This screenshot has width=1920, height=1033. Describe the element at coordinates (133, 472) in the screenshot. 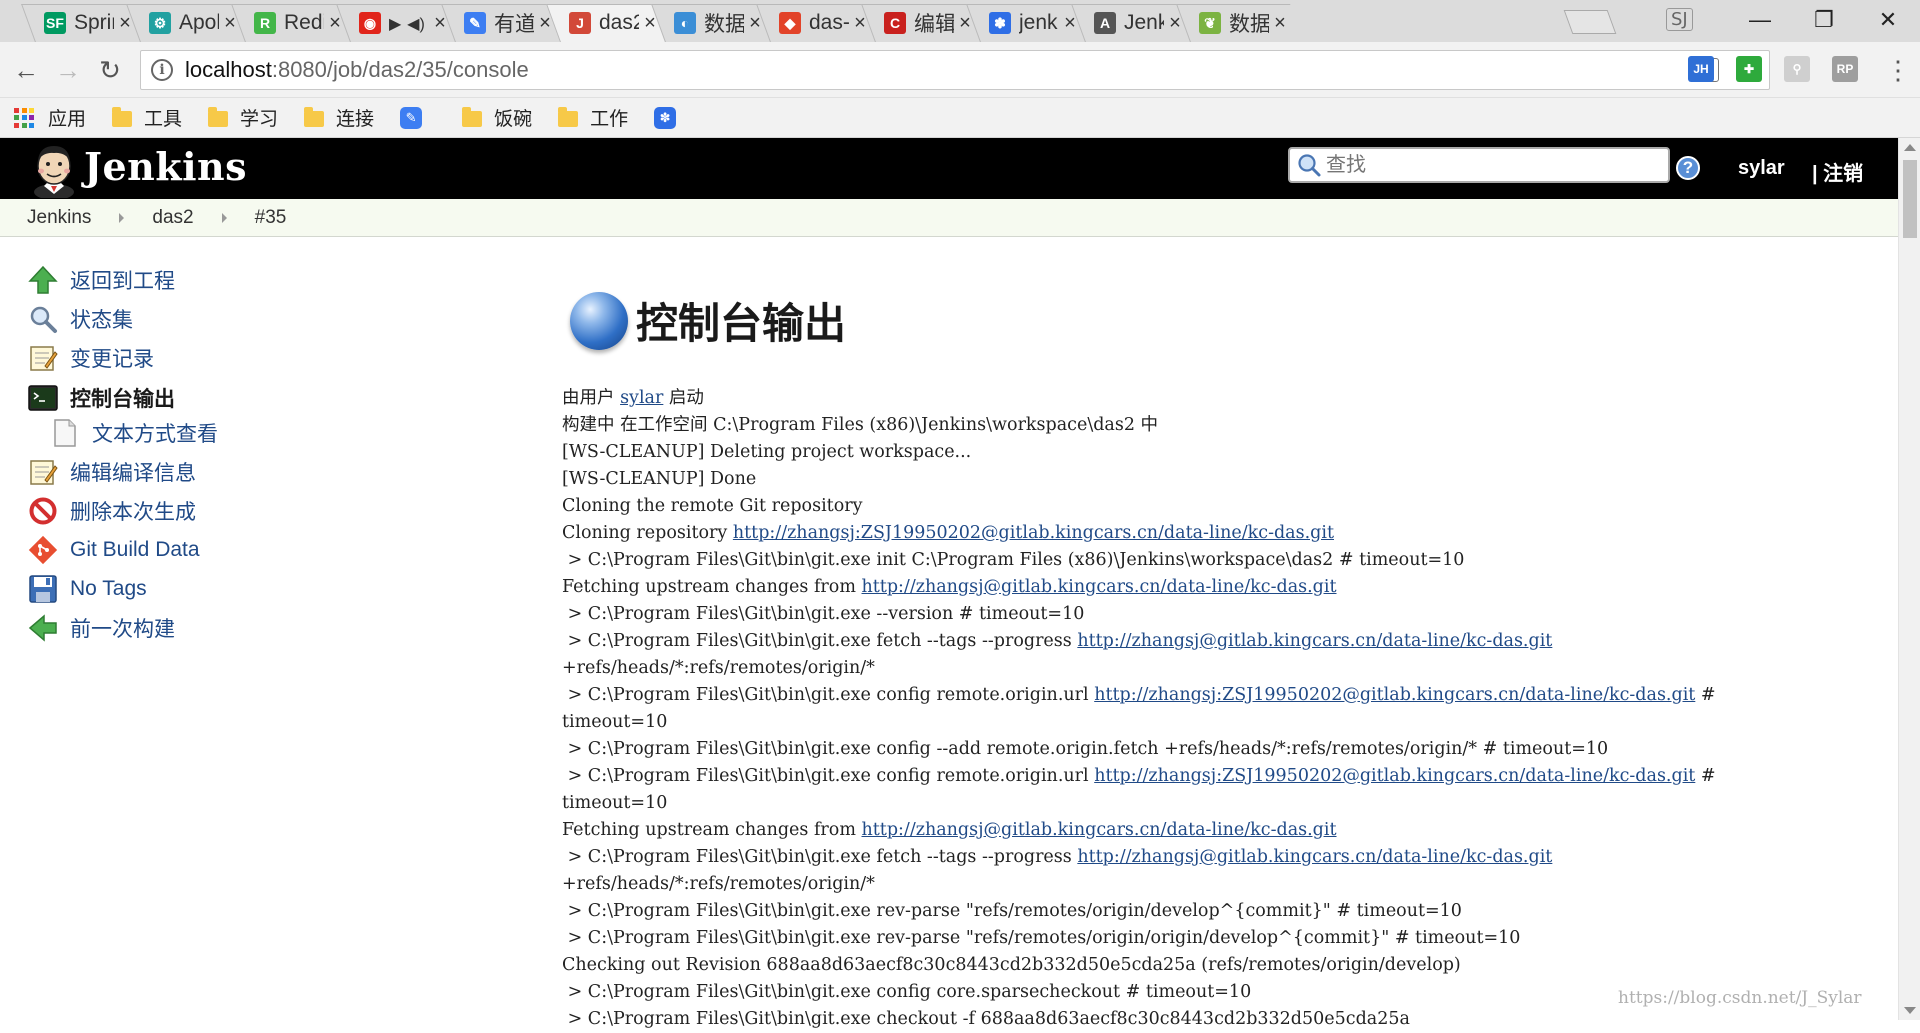

I see `task-label: 编辑编译信息` at that location.